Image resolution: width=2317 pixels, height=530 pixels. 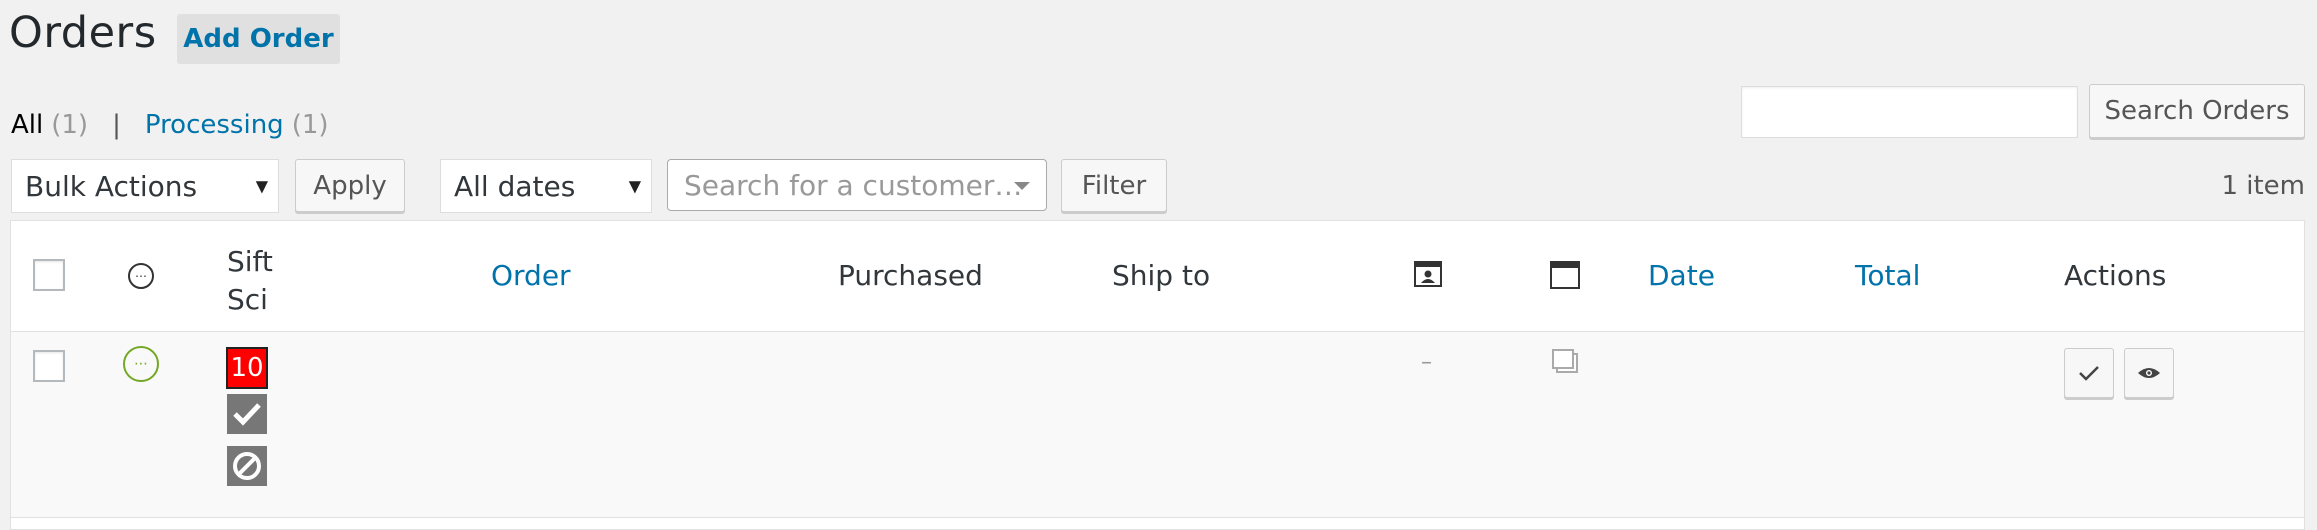 I want to click on search-orders-button: Search Orders, so click(x=2197, y=111).